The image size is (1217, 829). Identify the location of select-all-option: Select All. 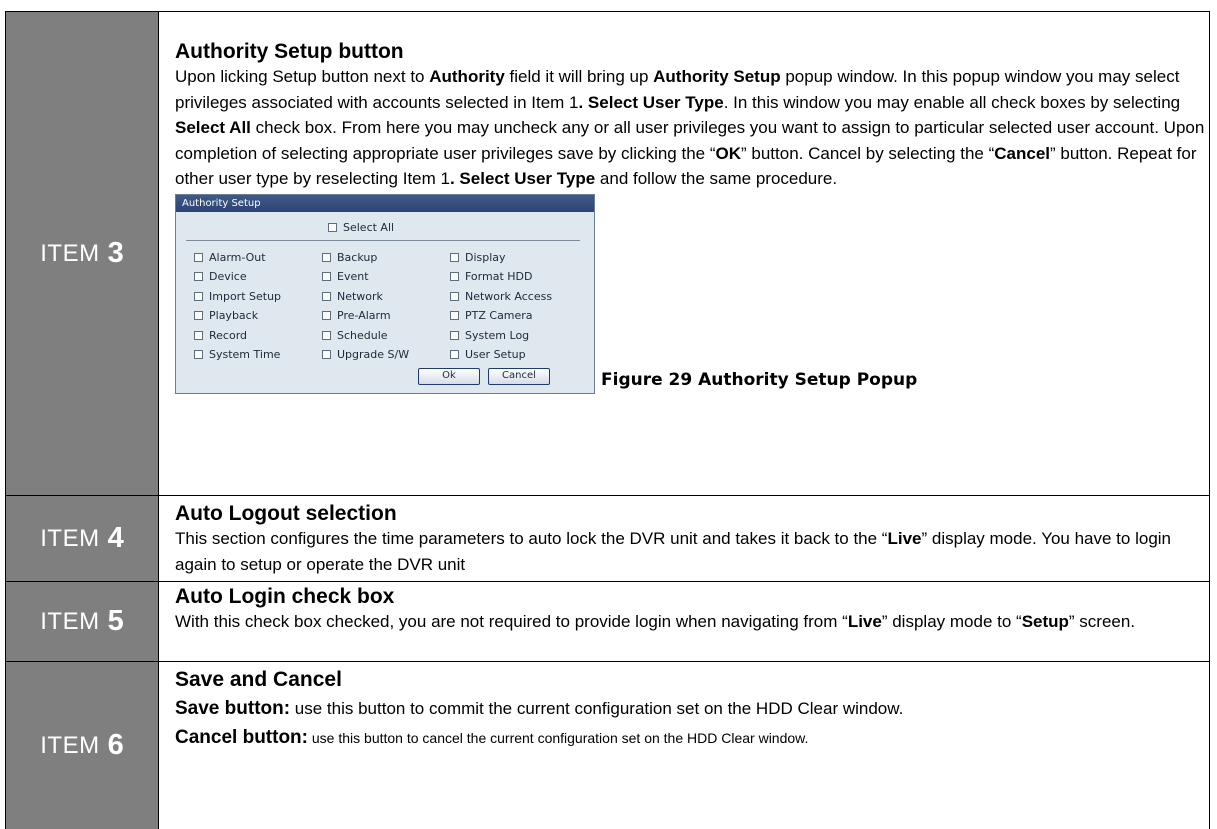
(361, 227).